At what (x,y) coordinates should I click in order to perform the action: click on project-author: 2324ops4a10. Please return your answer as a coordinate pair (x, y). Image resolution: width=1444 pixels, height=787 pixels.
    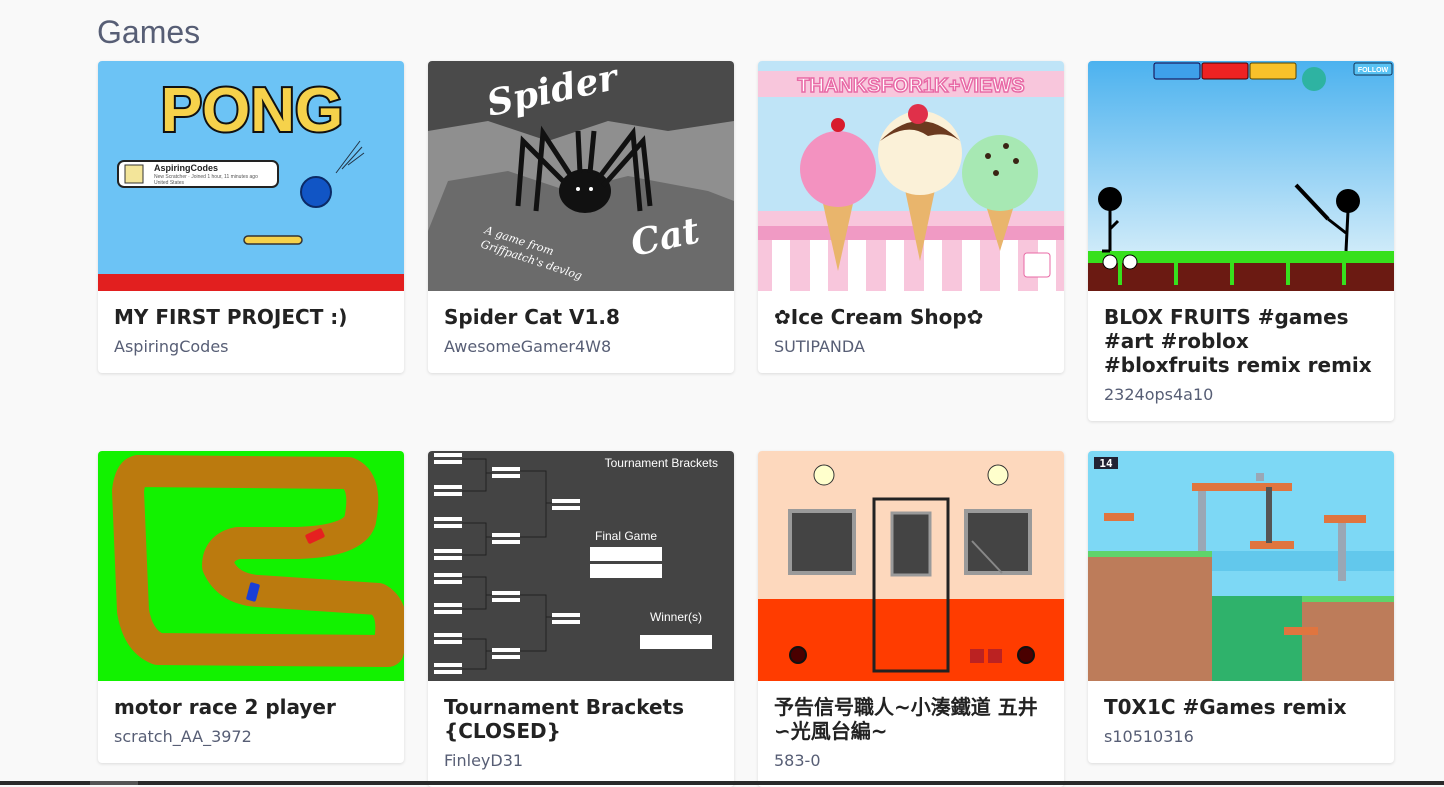
    Looking at the image, I should click on (1241, 395).